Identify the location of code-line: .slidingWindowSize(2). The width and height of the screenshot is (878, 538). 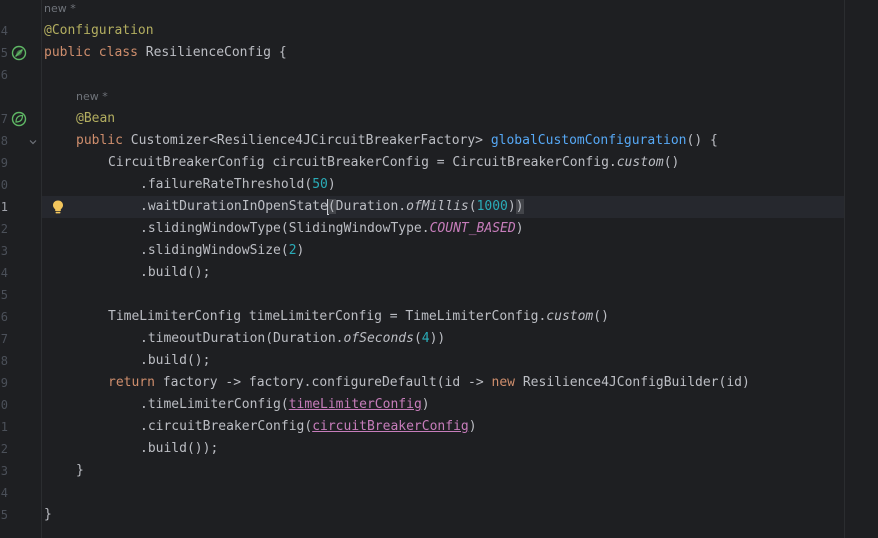
(222, 251).